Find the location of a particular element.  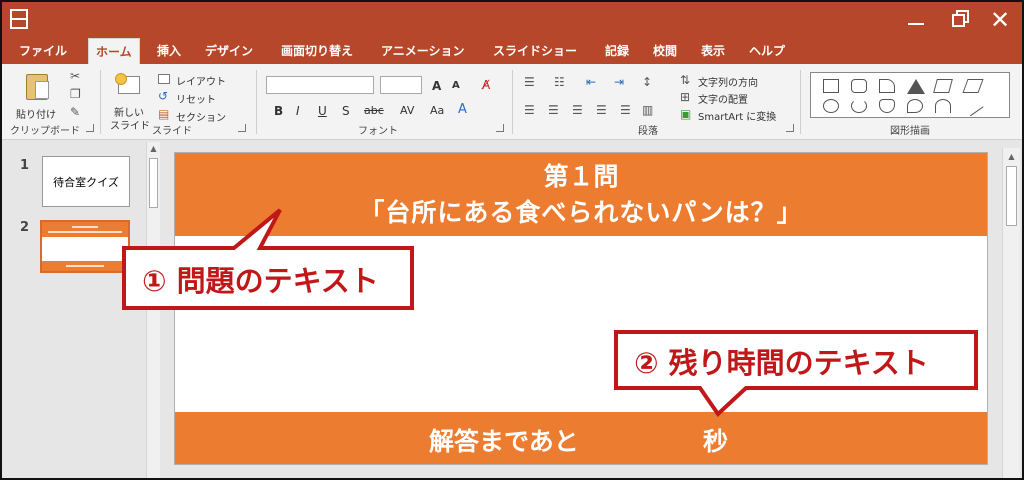

question-callout-label: ① 問題のテキスト is located at coordinates (260, 281).